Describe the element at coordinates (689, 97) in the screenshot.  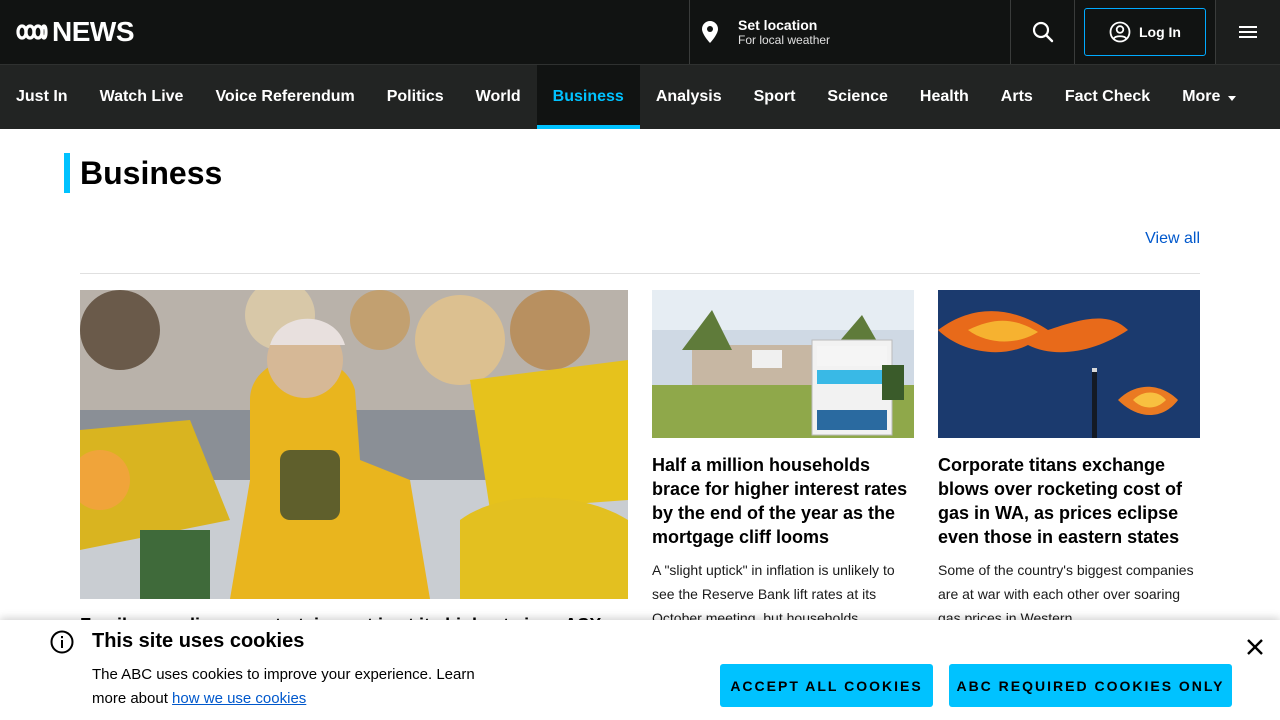
I see `nav-item-analysis: Analysis` at that location.